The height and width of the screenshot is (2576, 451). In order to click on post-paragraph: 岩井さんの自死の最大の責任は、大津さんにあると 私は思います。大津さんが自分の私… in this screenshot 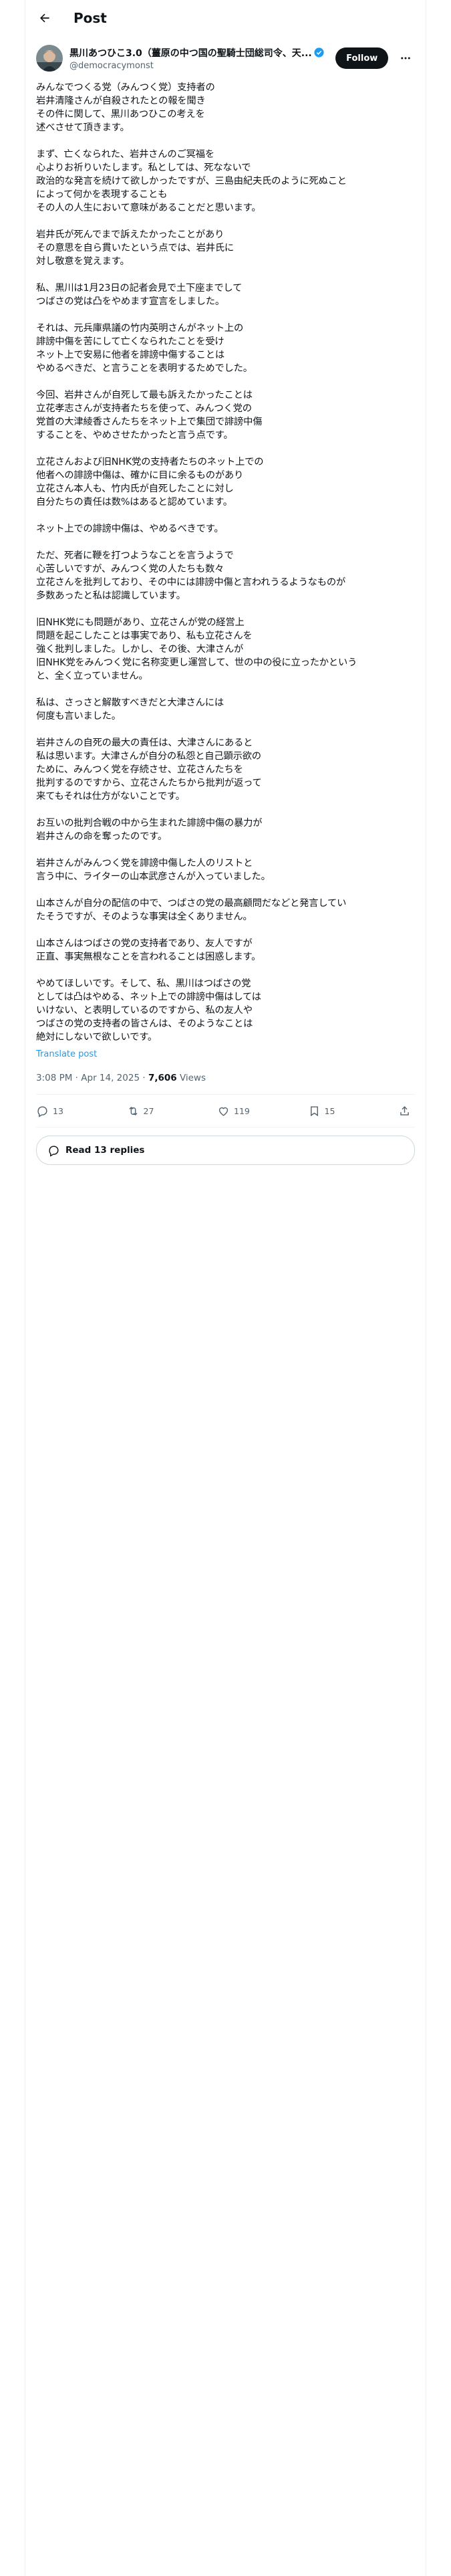, I will do `click(149, 770)`.